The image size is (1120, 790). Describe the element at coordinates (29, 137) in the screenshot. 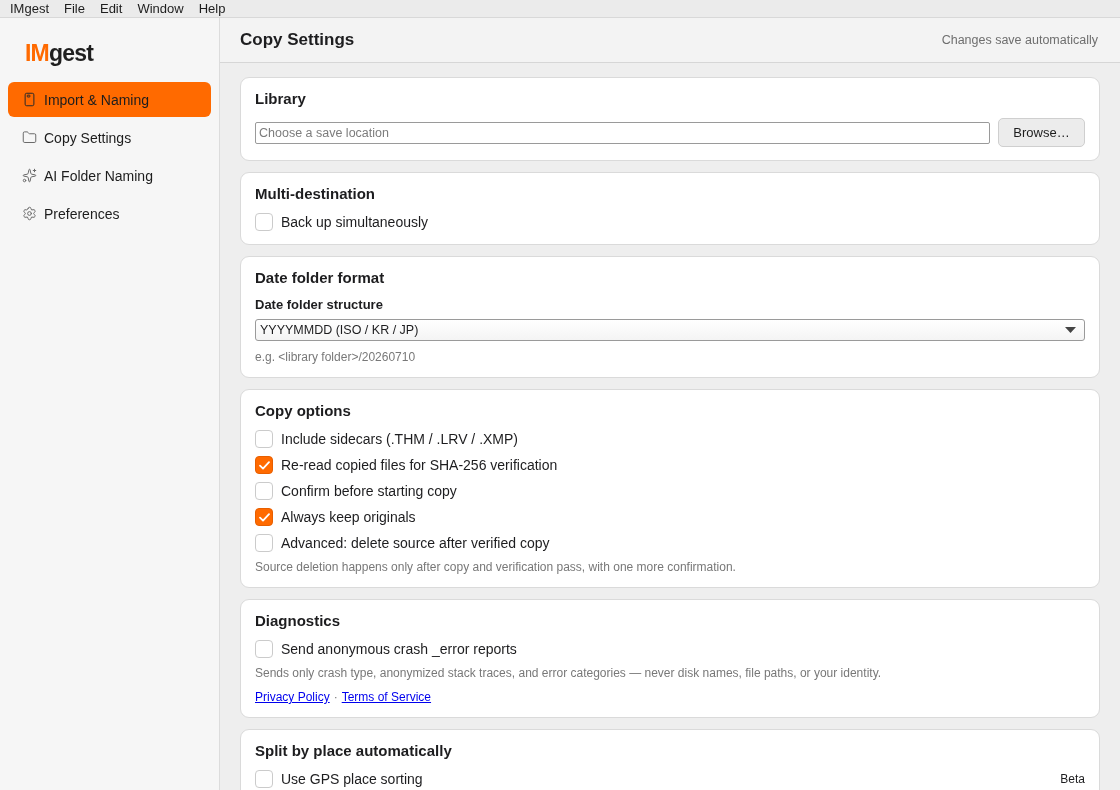

I see `folder-icon` at that location.